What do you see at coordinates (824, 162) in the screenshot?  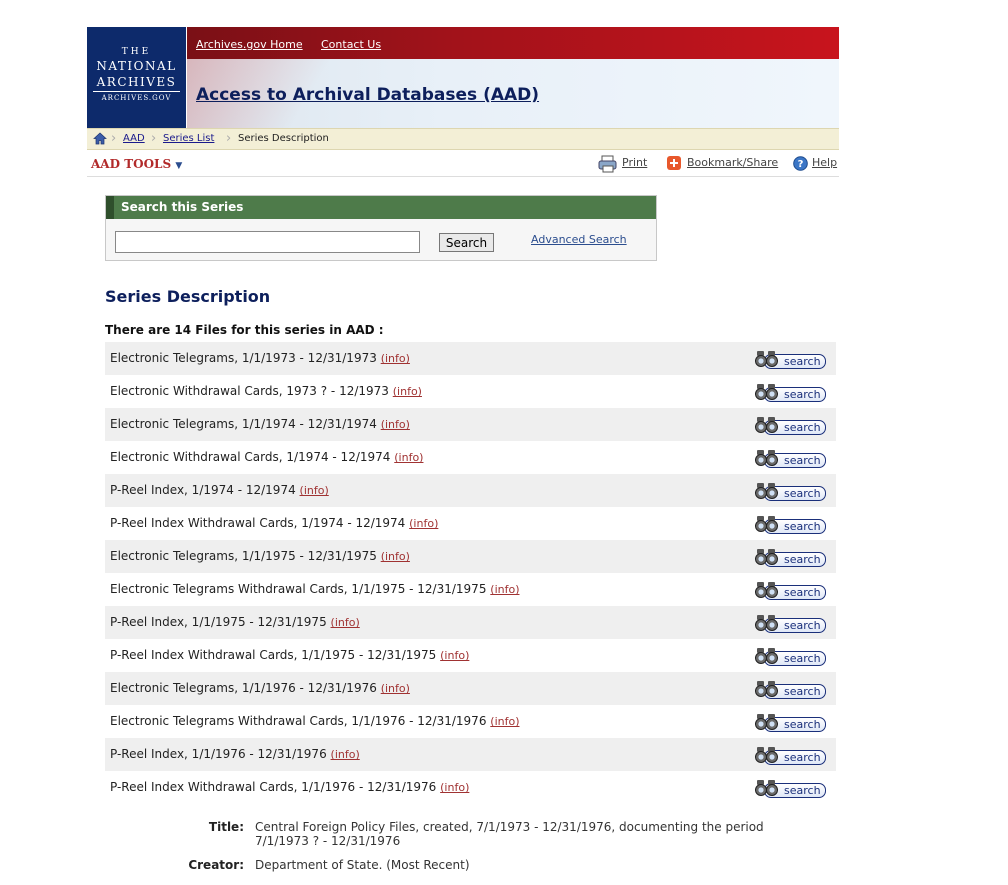 I see `help-link: Help` at bounding box center [824, 162].